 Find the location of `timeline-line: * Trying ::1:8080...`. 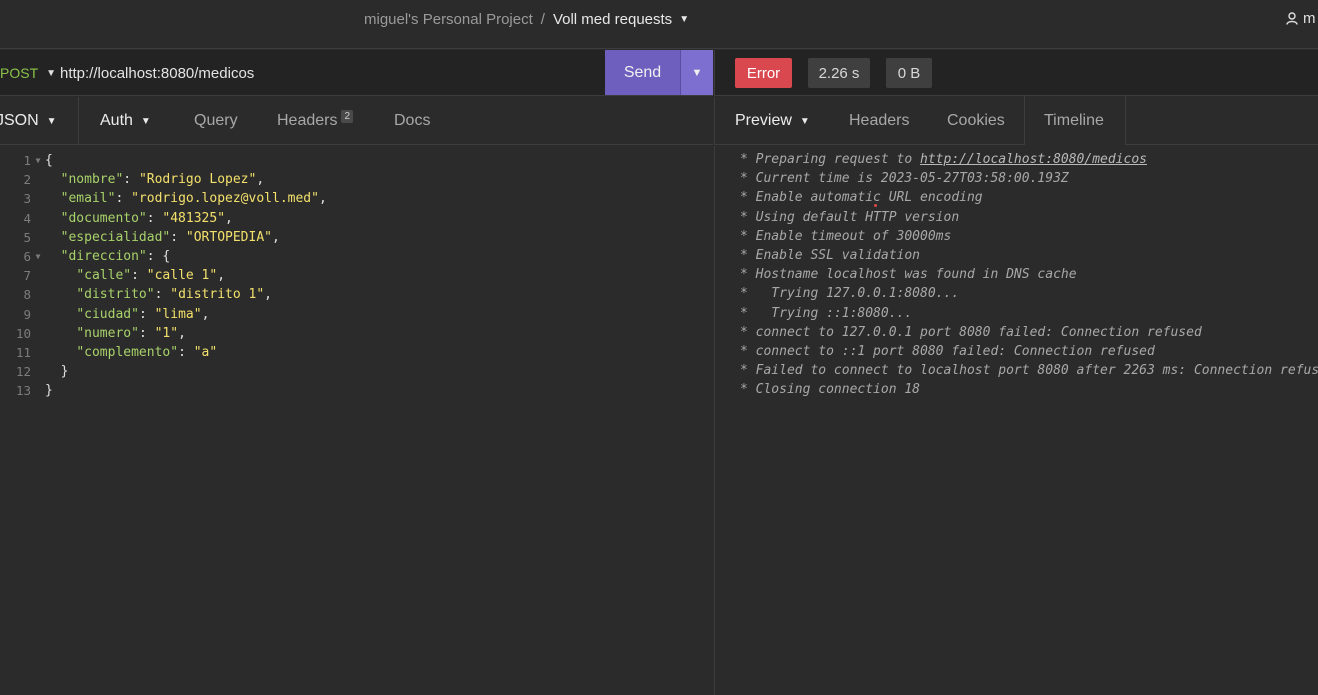

timeline-line: * Trying ::1:8080... is located at coordinates (826, 313).